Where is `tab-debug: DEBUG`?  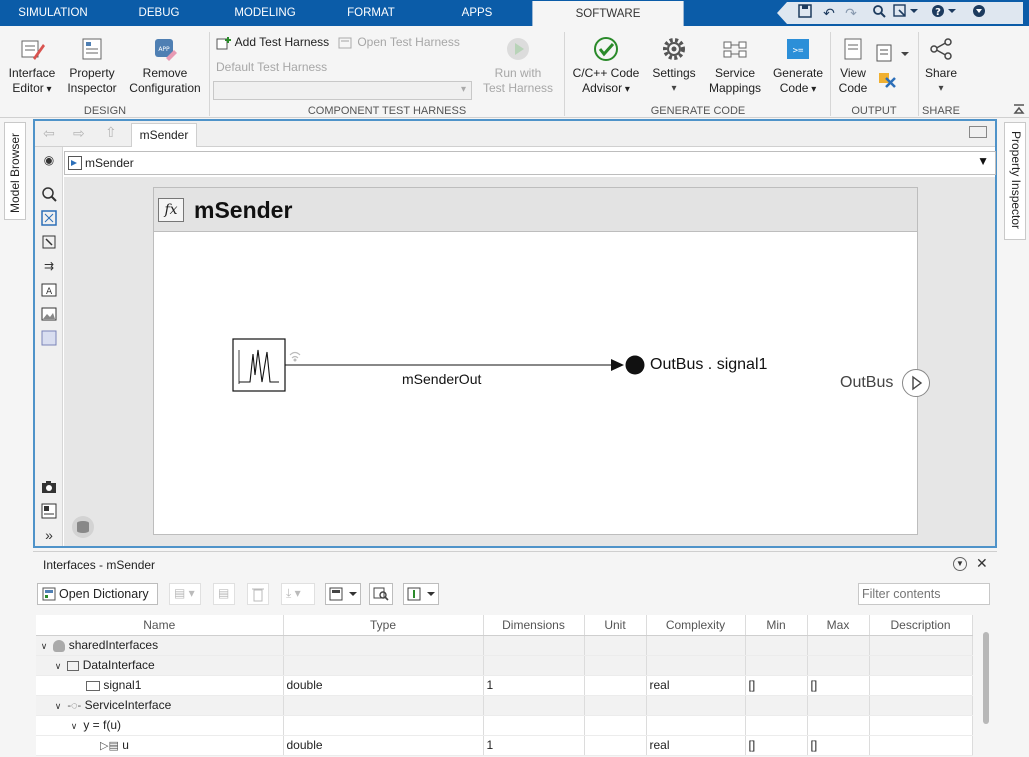
tab-debug: DEBUG is located at coordinates (159, 13).